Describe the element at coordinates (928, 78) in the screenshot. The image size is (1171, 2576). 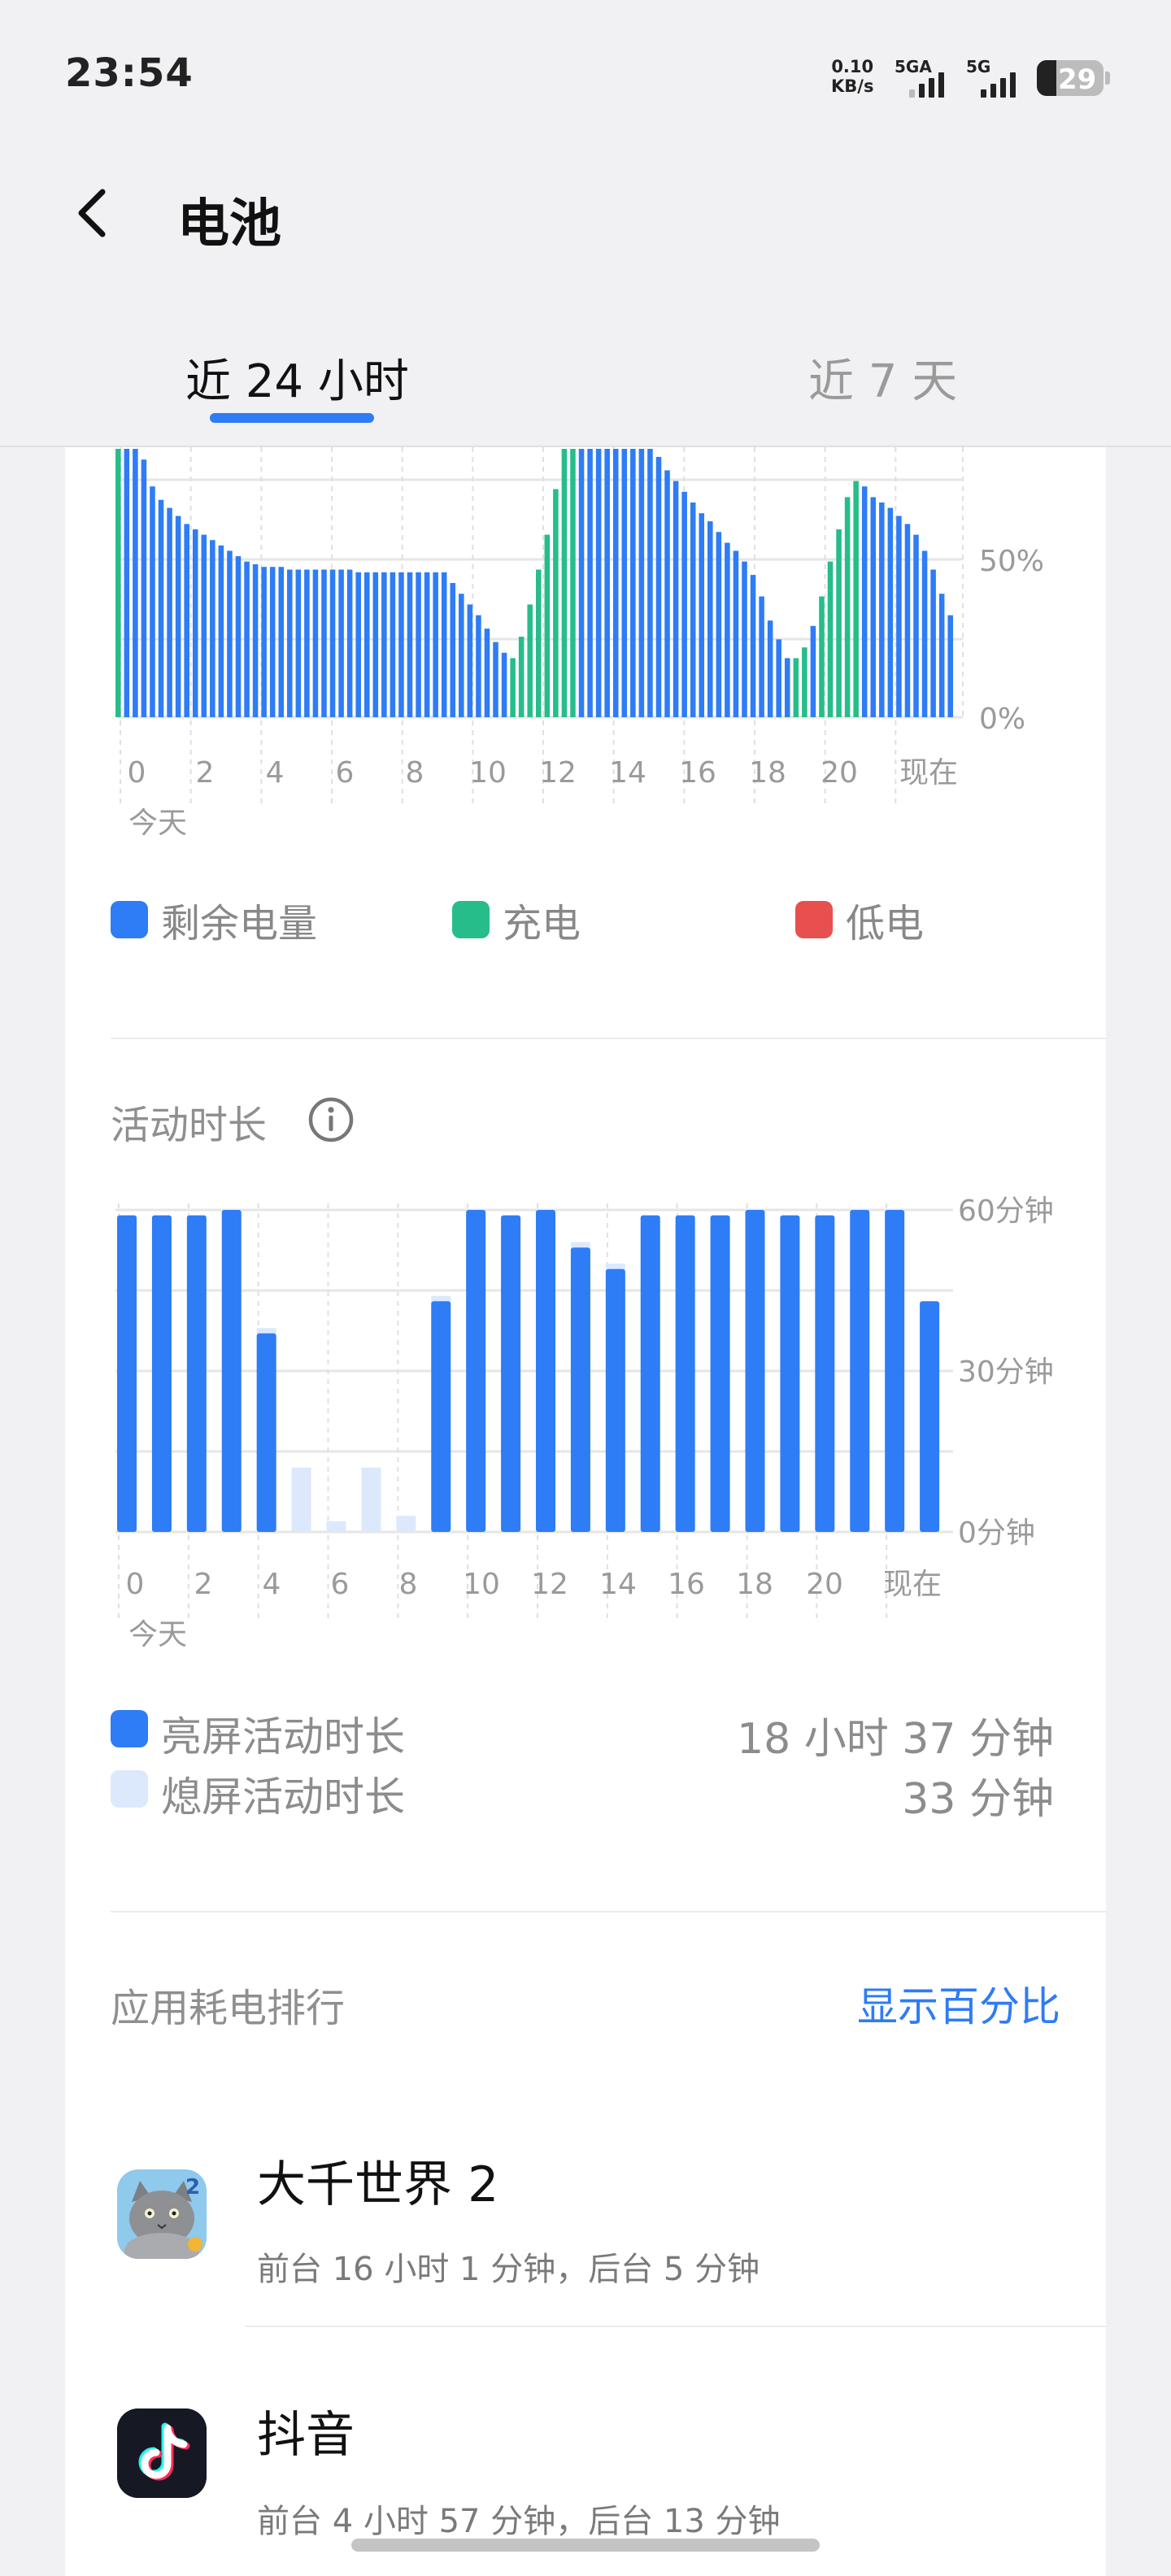
I see `signal-5ga-icon: 5GA` at that location.